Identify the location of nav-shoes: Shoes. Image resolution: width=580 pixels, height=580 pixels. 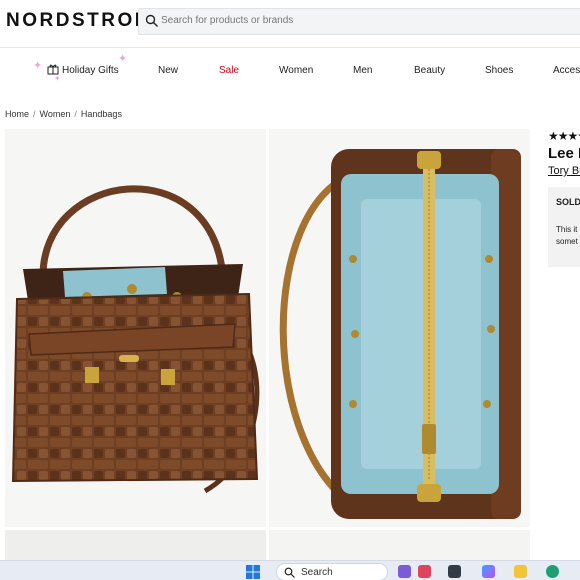
(499, 70).